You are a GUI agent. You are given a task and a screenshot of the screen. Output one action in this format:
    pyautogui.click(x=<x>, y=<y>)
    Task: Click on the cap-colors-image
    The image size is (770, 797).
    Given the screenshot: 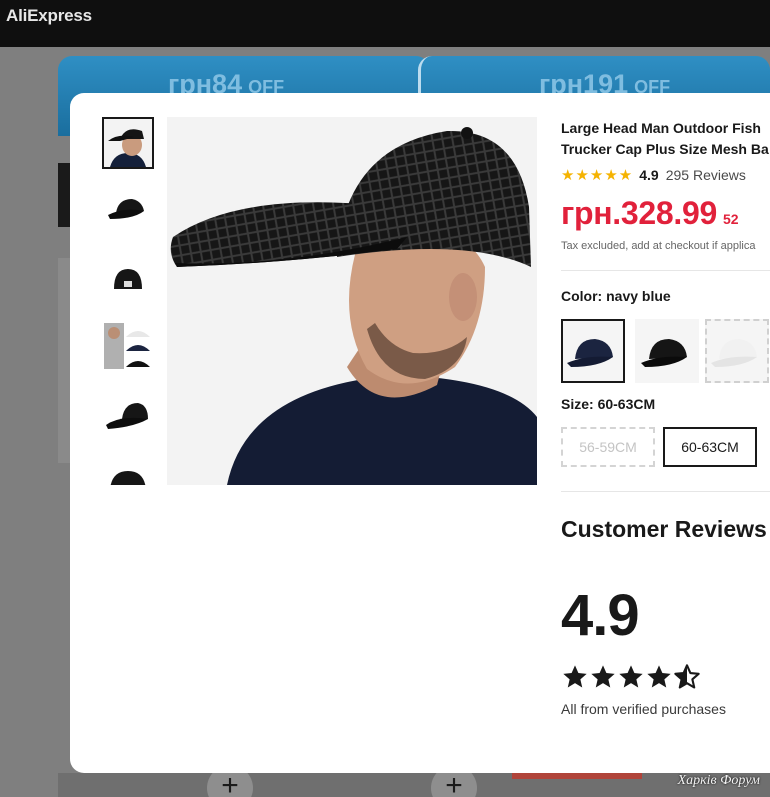 What is the action you would take?
    pyautogui.click(x=128, y=347)
    